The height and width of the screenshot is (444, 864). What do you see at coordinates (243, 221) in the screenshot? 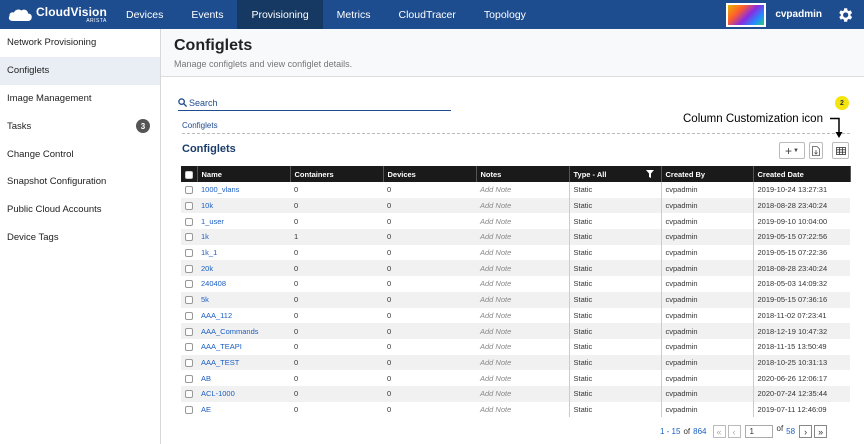
I see `configlet-name-link: 1_user` at bounding box center [243, 221].